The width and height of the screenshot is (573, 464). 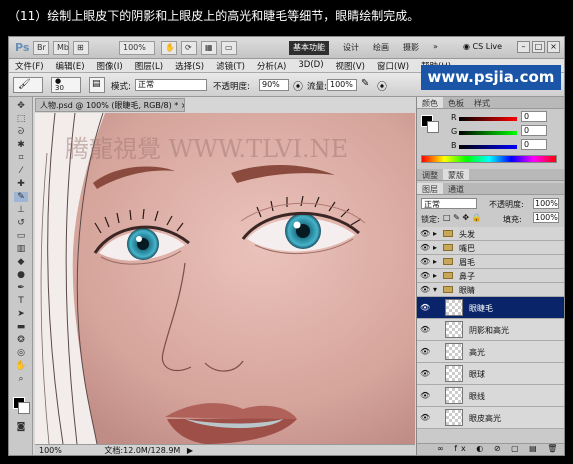 What do you see at coordinates (488, 119) in the screenshot?
I see `channel-r-slider` at bounding box center [488, 119].